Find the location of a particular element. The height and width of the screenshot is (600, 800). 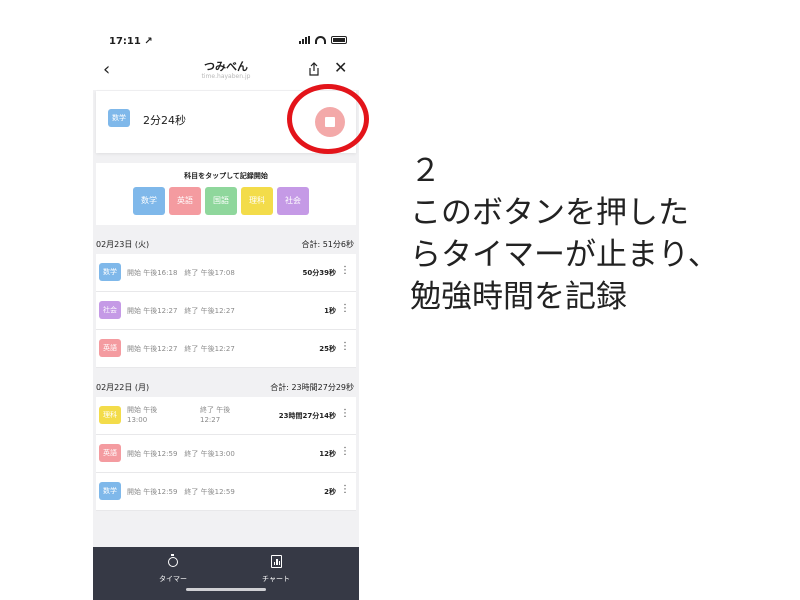

day-date: 02月22日 (月) is located at coordinates (123, 387).